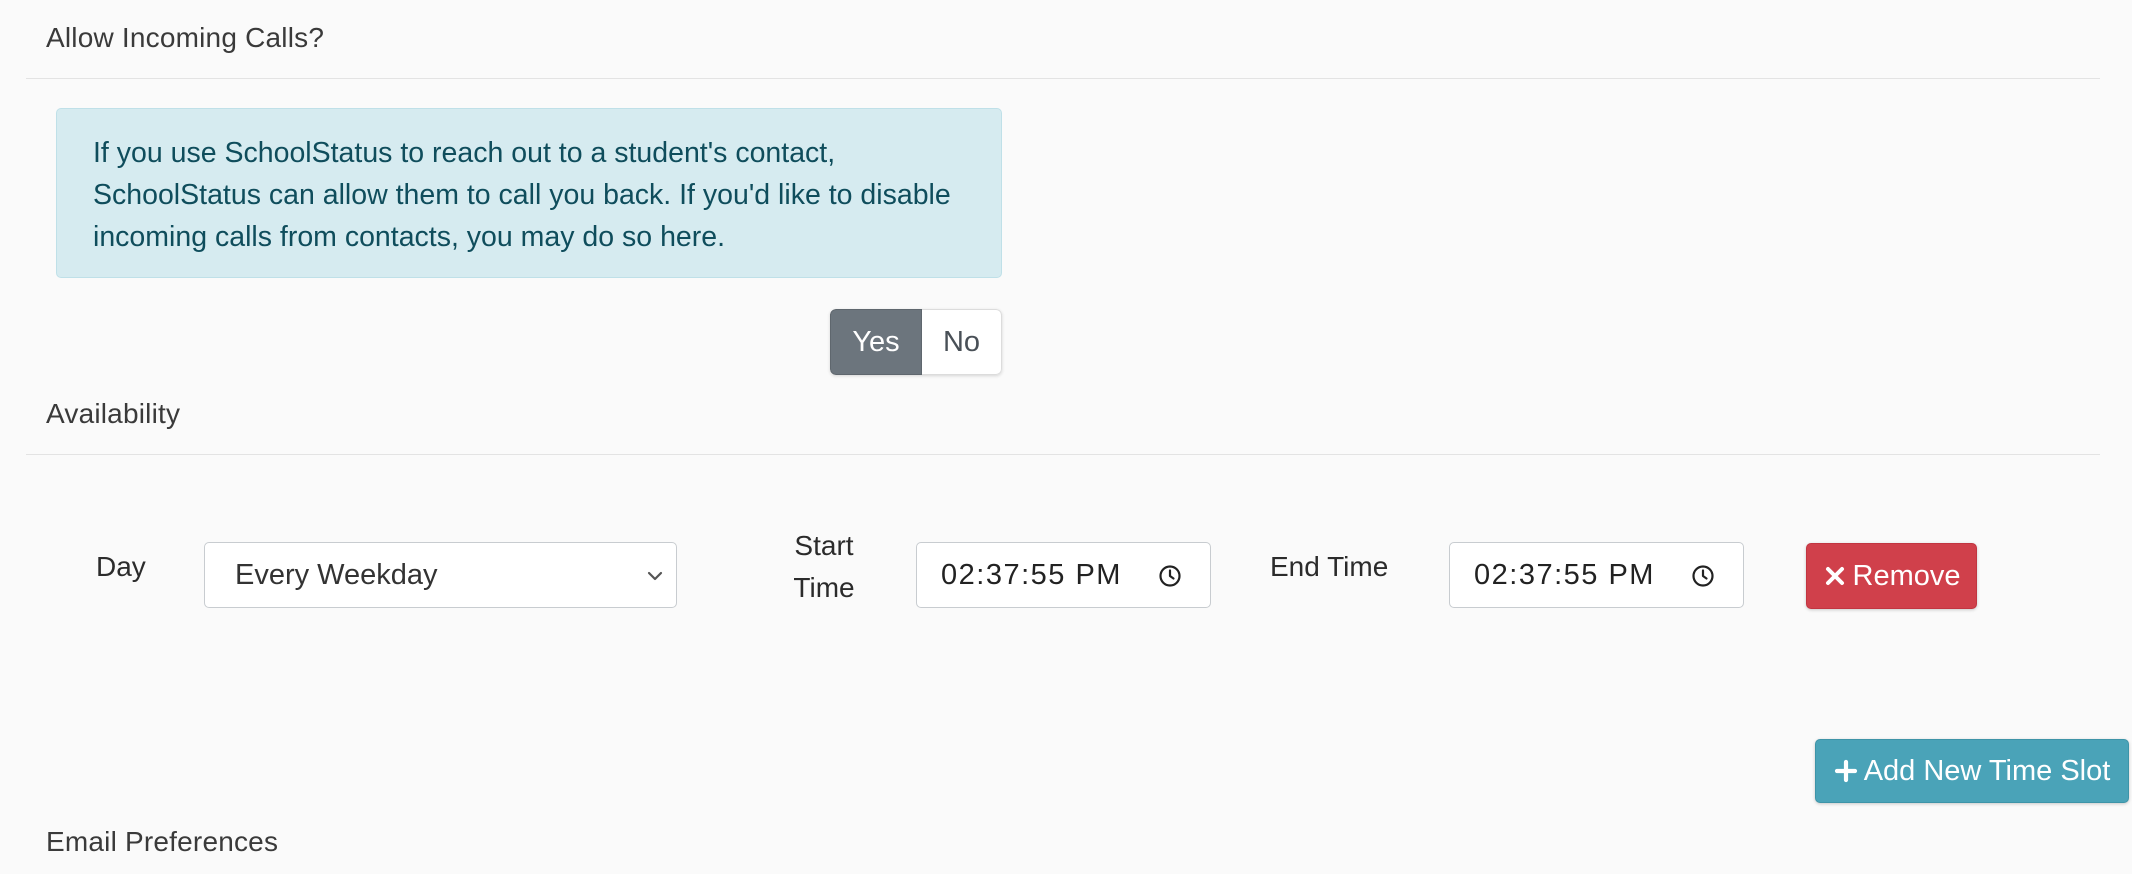  Describe the element at coordinates (1031, 574) in the screenshot. I see `start-time-value: 02:37:55 PM` at that location.